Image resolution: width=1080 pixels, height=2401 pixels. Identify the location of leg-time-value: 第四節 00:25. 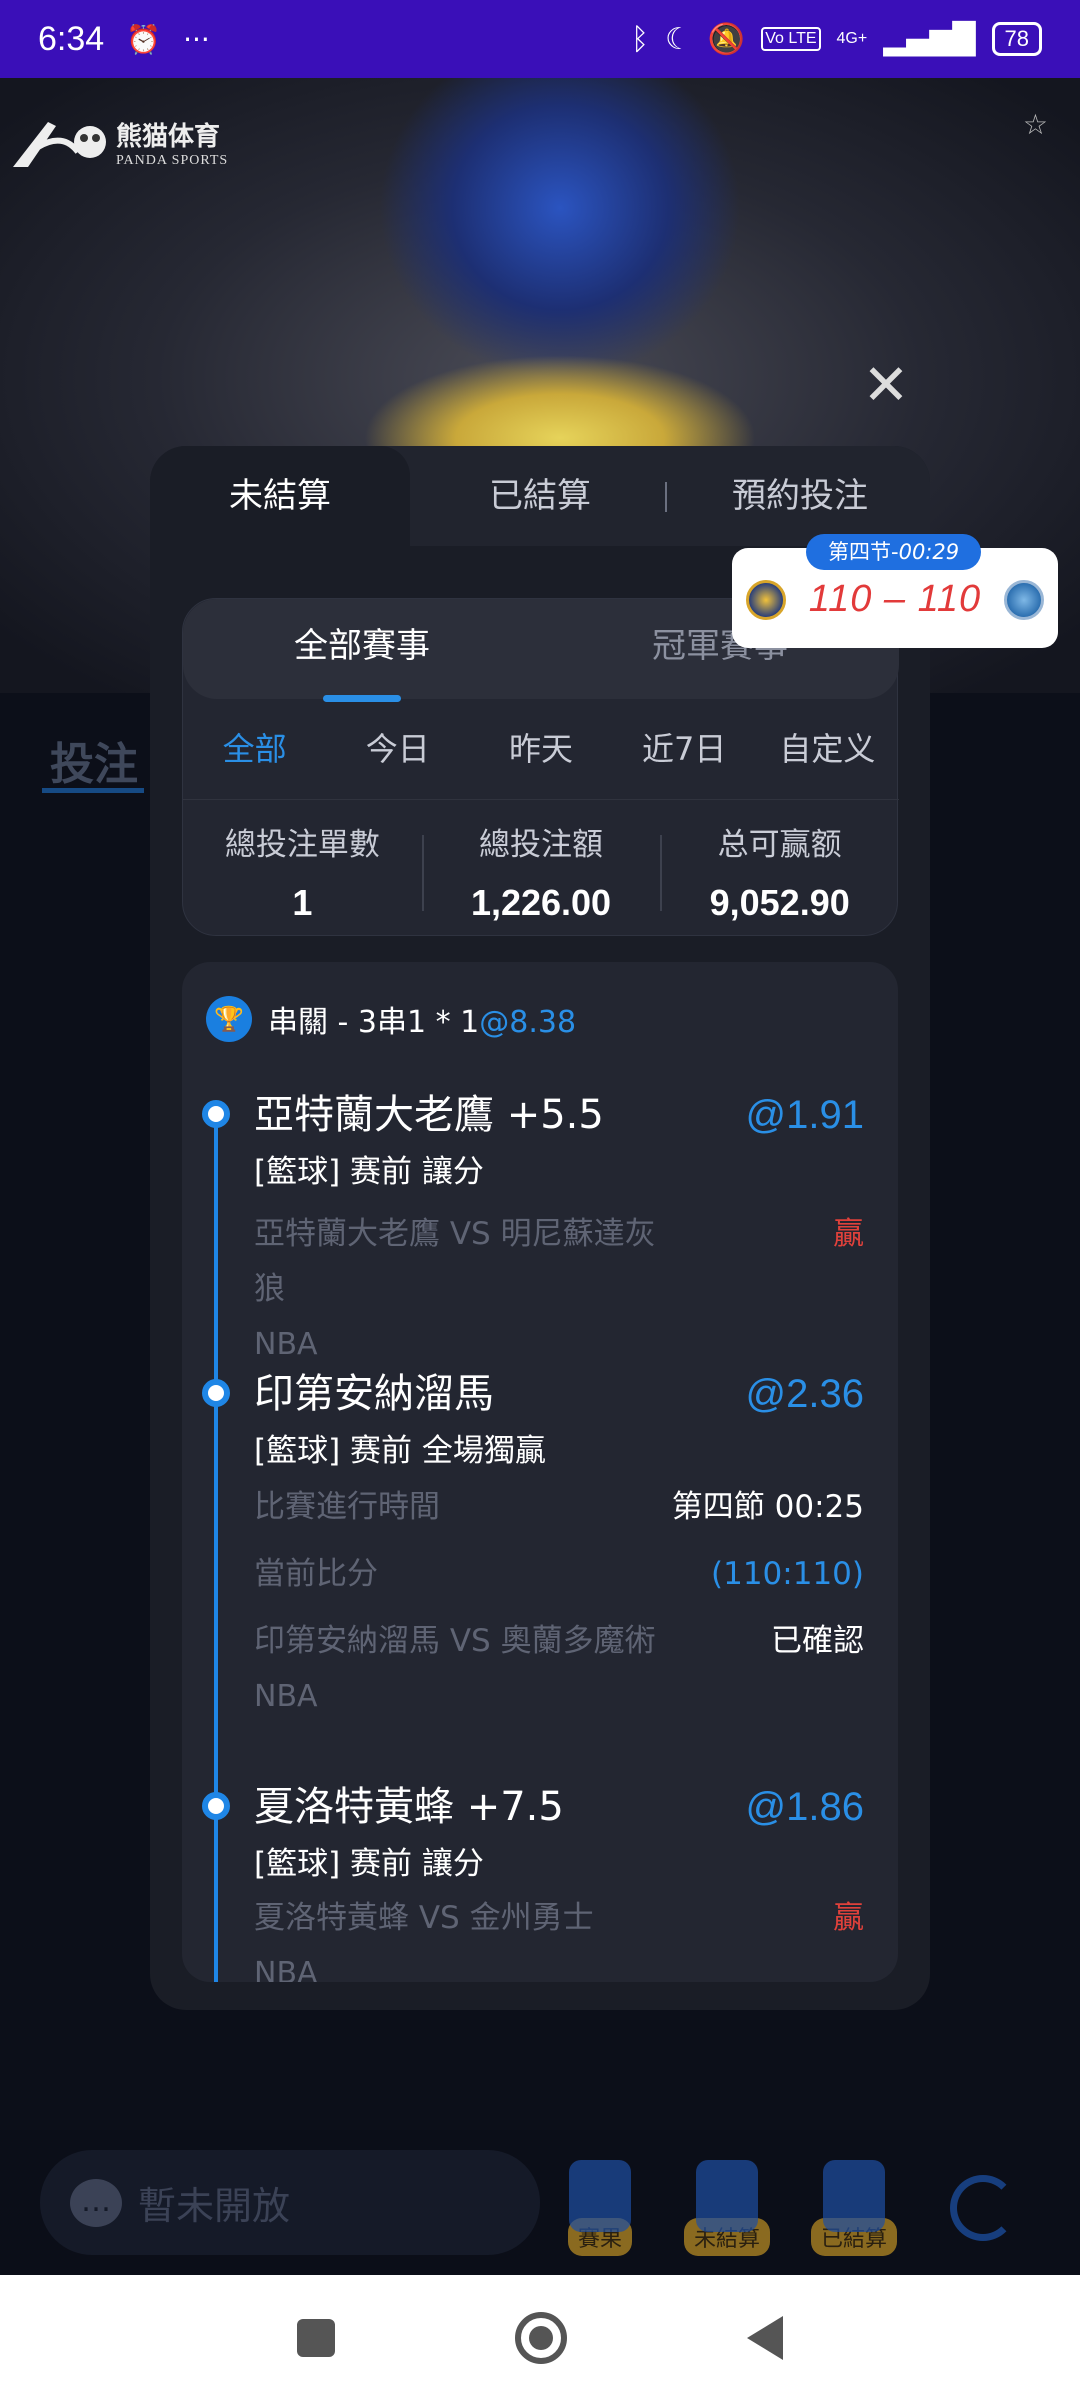
(767, 1507).